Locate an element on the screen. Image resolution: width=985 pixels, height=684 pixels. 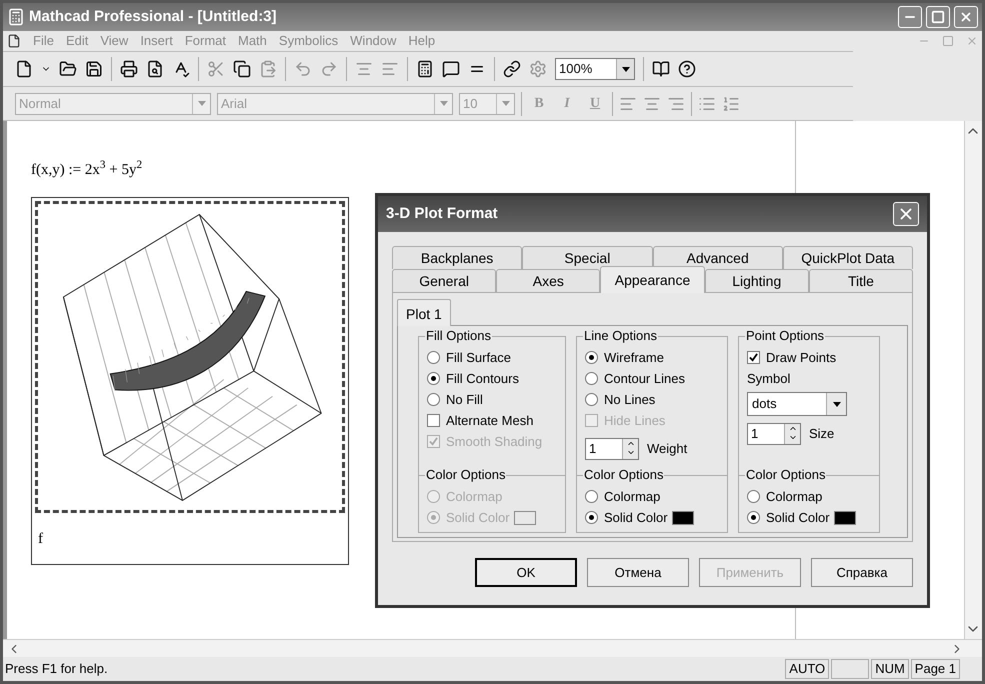
link-icon is located at coordinates (512, 69).